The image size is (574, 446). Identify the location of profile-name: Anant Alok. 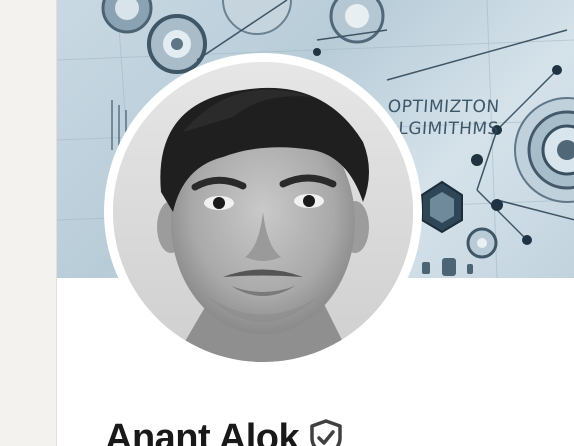
(202, 431).